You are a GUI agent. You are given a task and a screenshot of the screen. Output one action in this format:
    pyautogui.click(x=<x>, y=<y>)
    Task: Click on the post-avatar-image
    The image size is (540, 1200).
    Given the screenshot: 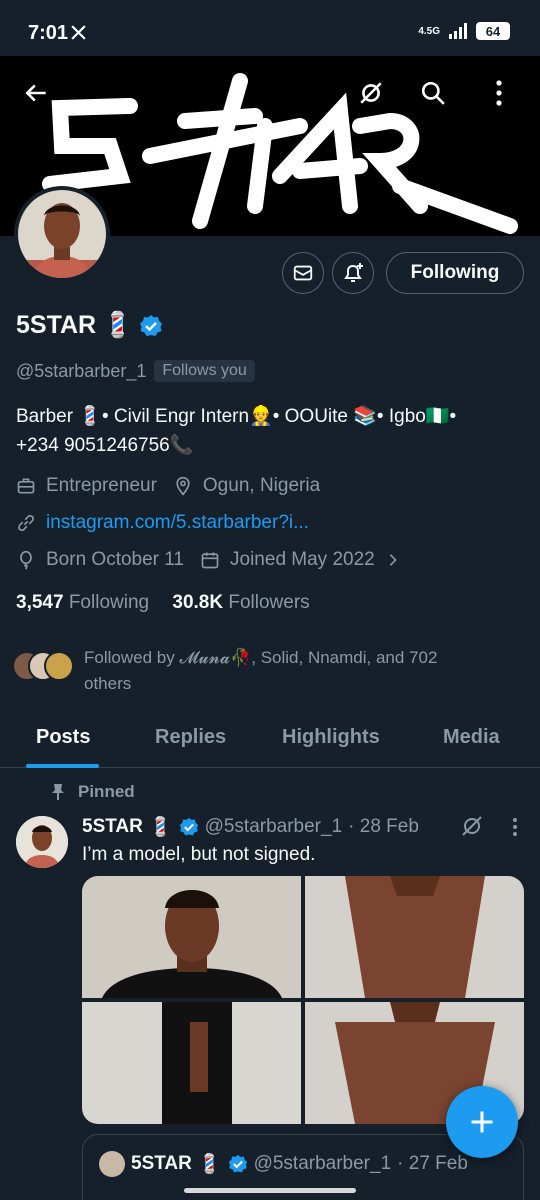 What is the action you would take?
    pyautogui.click(x=42, y=842)
    